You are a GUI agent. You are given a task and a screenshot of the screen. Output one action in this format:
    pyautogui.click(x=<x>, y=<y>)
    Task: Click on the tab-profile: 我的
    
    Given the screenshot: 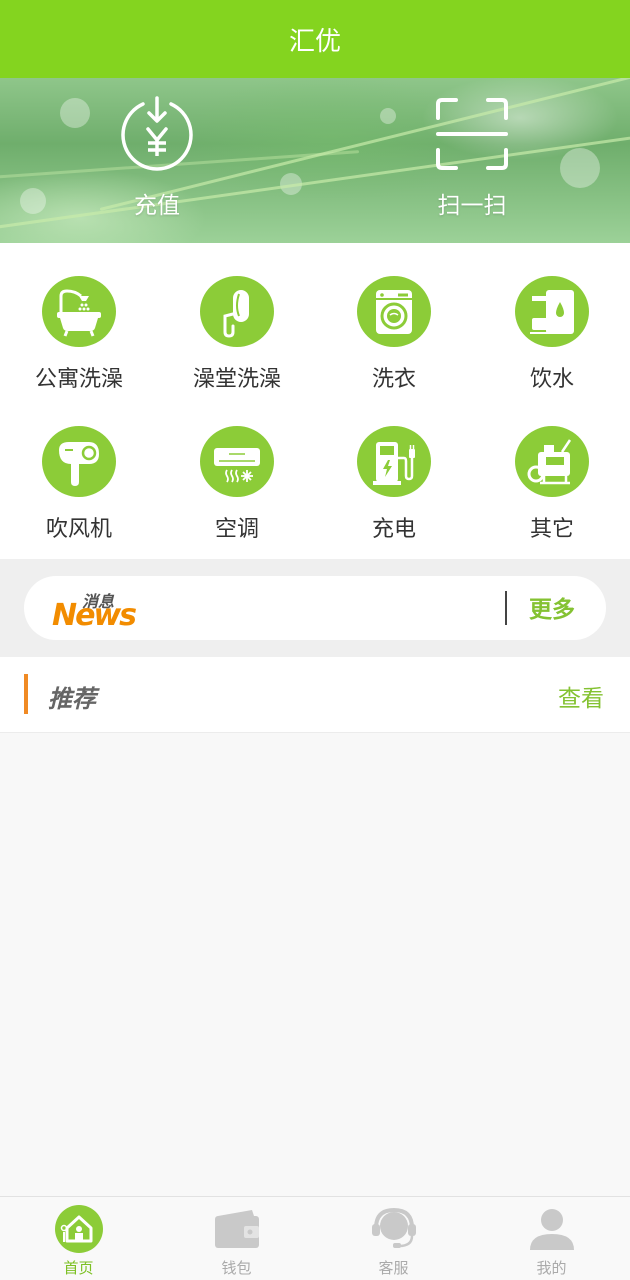 What is the action you would take?
    pyautogui.click(x=551, y=1238)
    